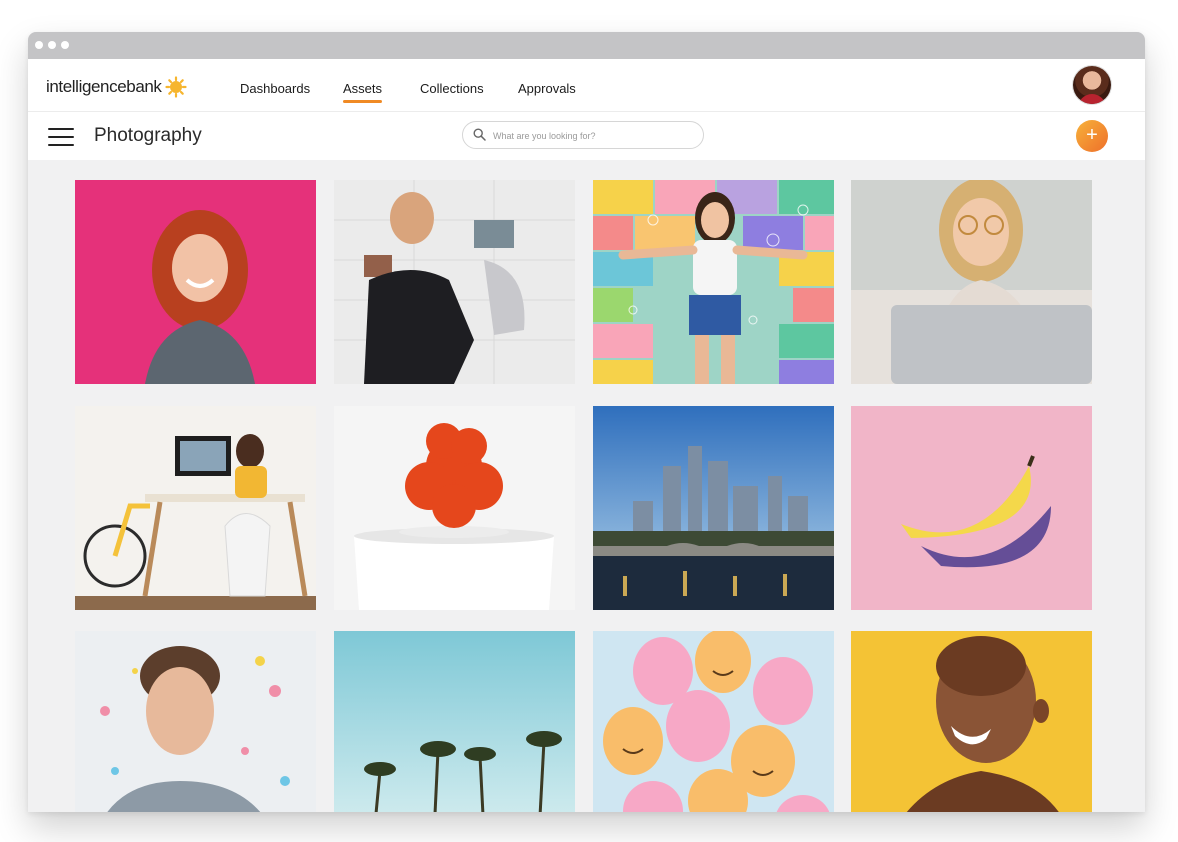 Image resolution: width=1178 pixels, height=842 pixels. I want to click on search-box, so click(583, 135).